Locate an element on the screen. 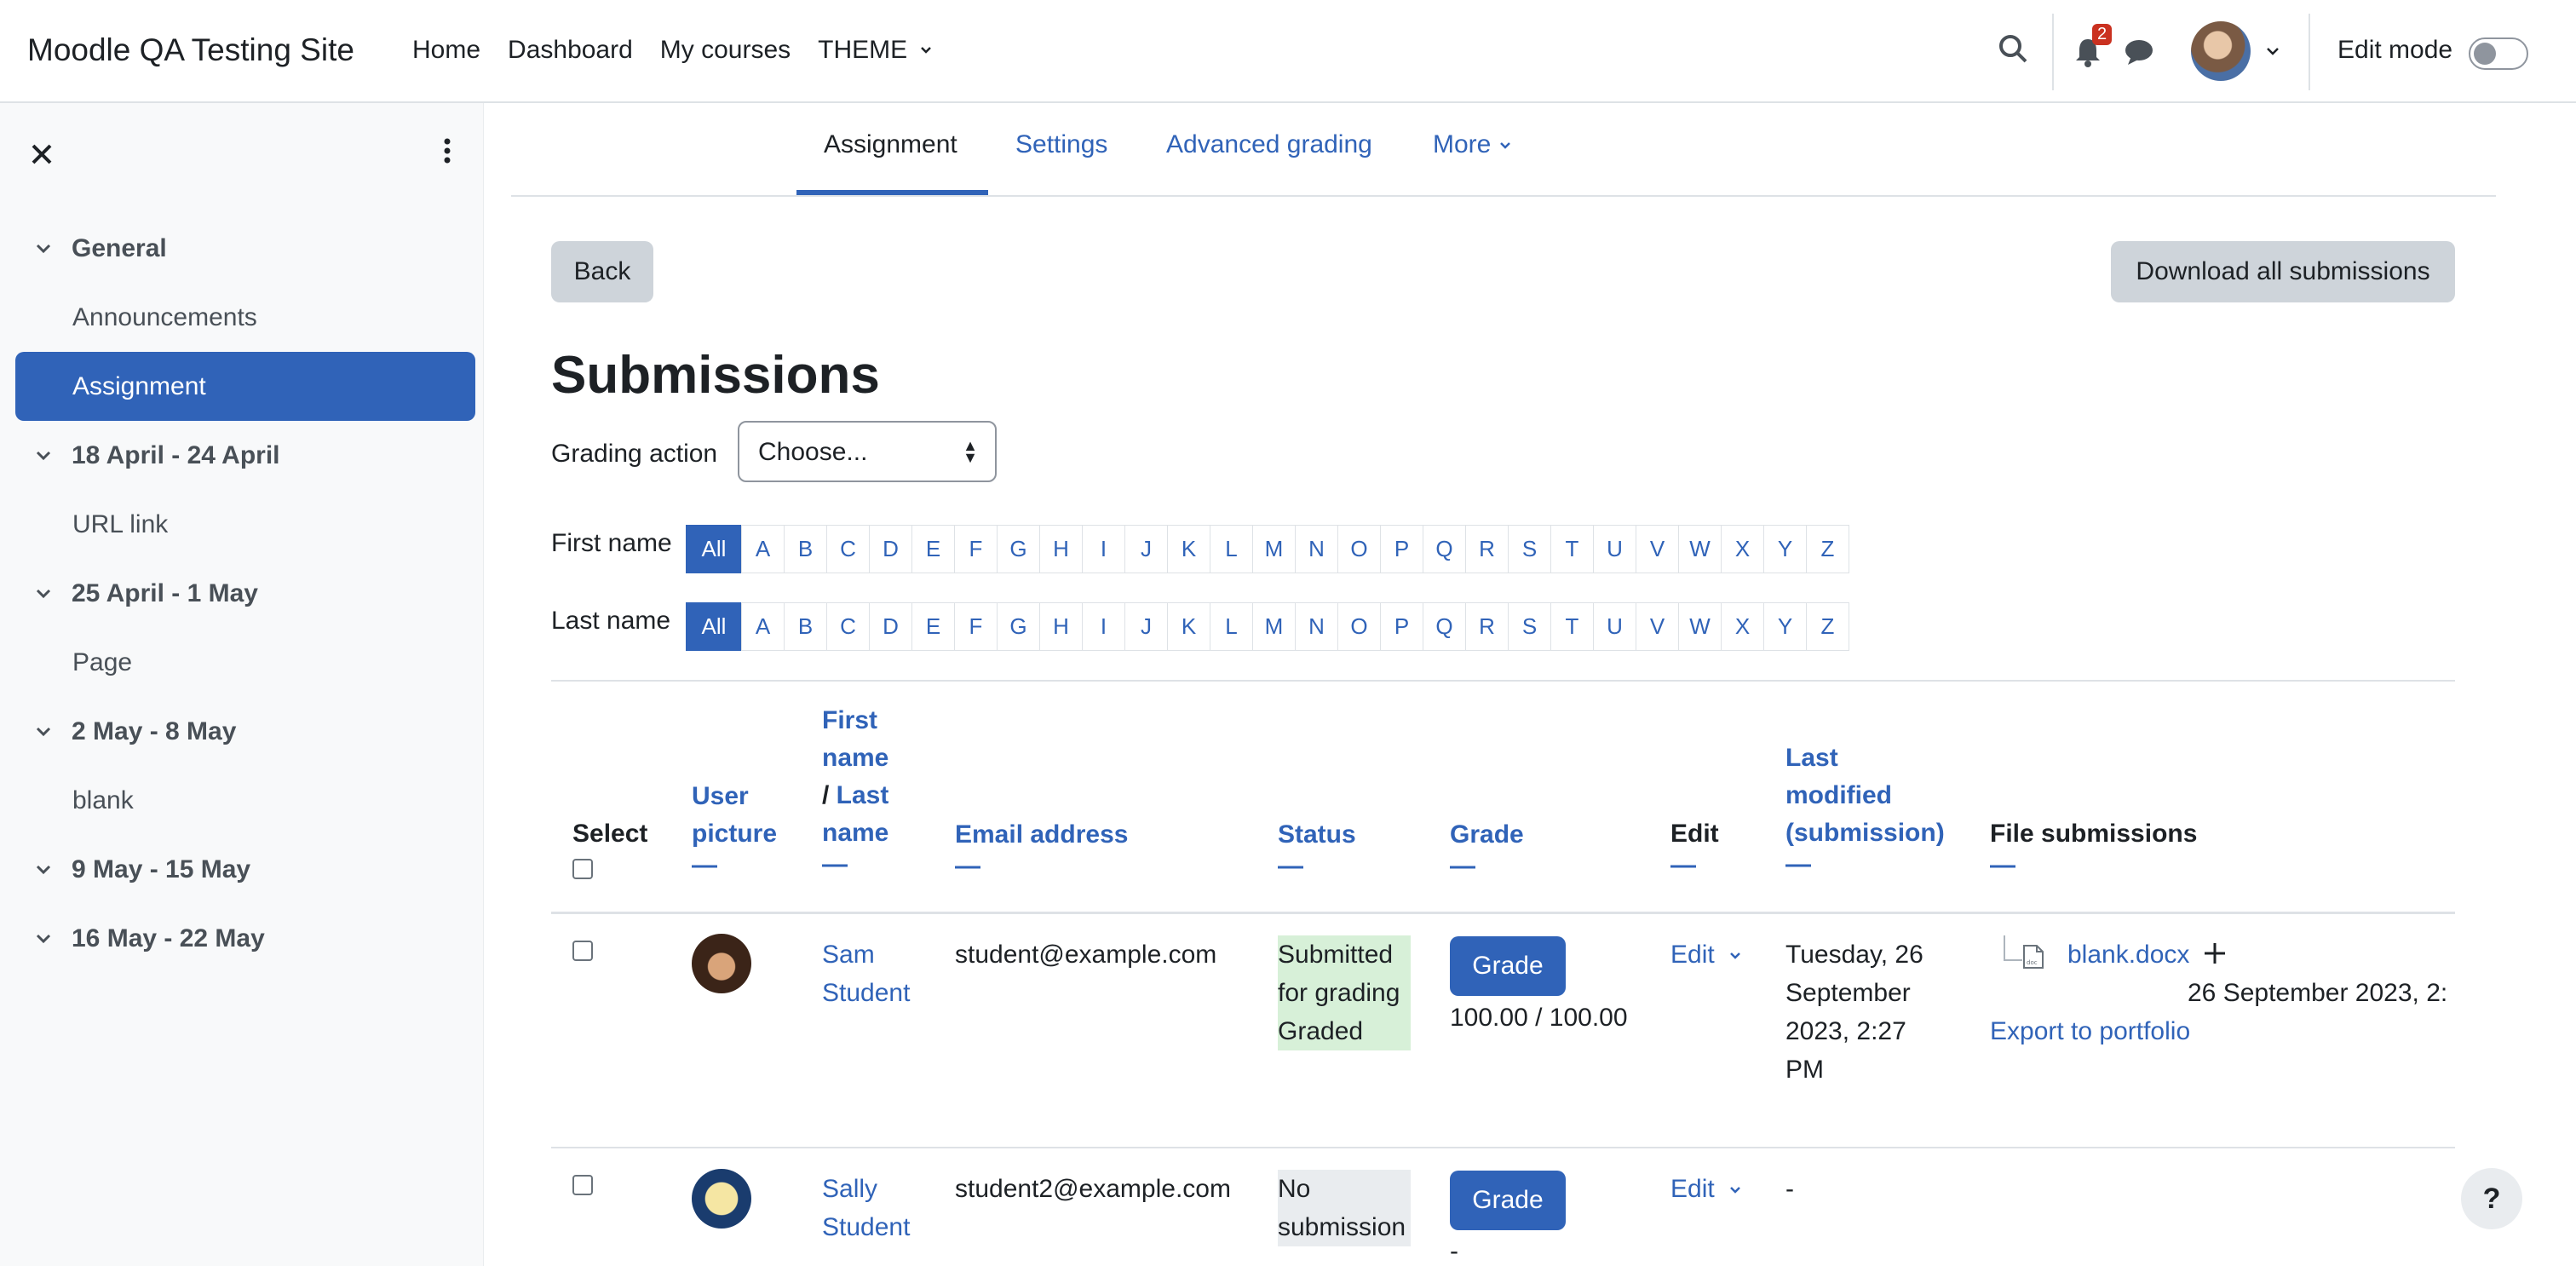 This screenshot has width=2576, height=1266. nav-my-courses: My courses is located at coordinates (726, 50).